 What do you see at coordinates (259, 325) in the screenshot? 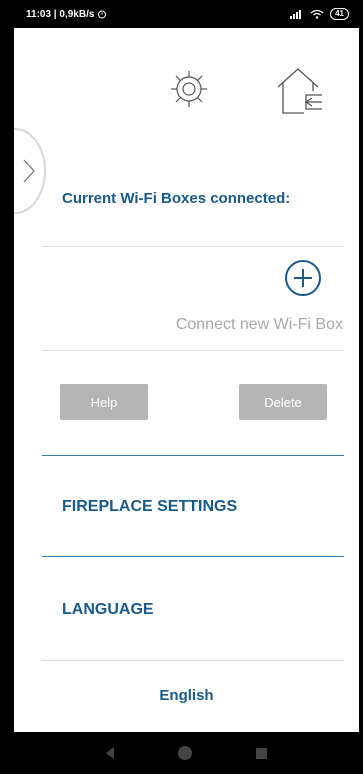
I see `connect-wifi-box-label: Connect new Wi-Fi Box` at bounding box center [259, 325].